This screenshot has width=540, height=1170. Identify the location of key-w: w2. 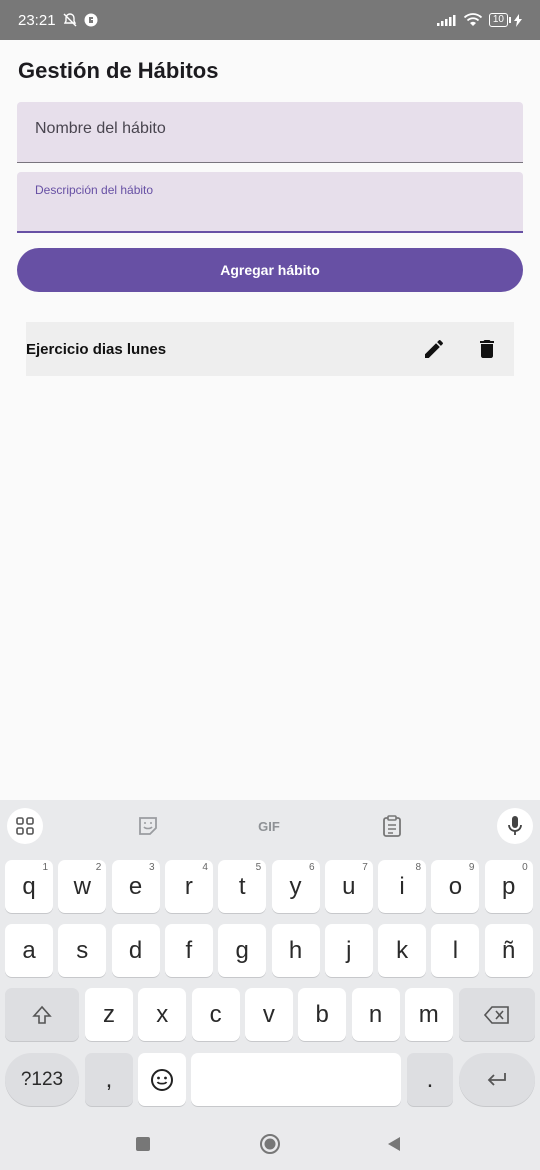
(82, 886).